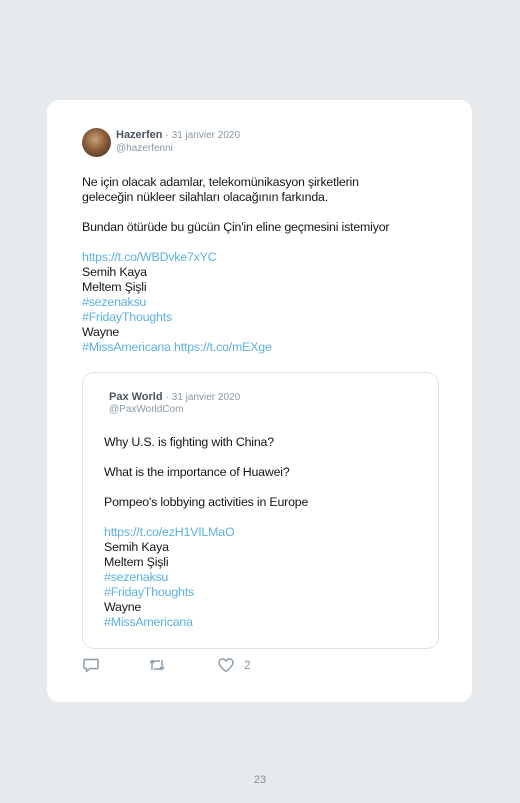 The image size is (520, 803). I want to click on author-name-row: Hazerfen · 31 janvier 2020, so click(178, 135).